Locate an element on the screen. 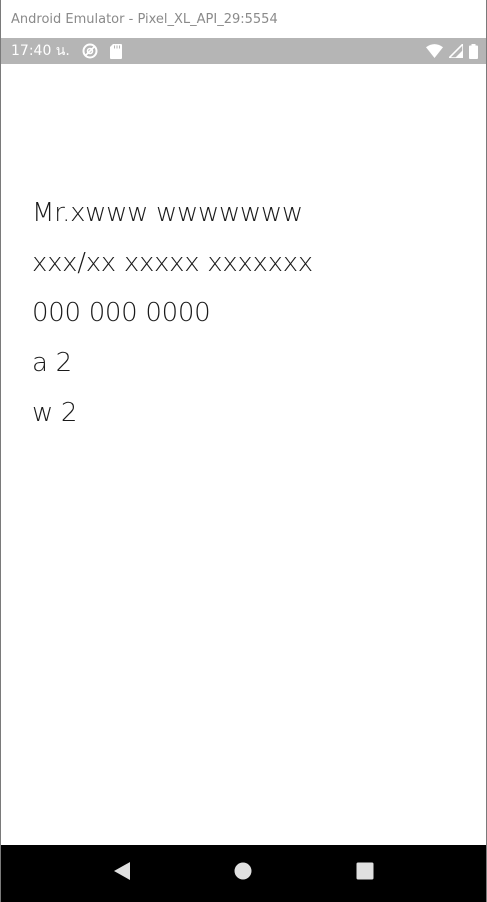  do-not-disturb-icon is located at coordinates (90, 51).